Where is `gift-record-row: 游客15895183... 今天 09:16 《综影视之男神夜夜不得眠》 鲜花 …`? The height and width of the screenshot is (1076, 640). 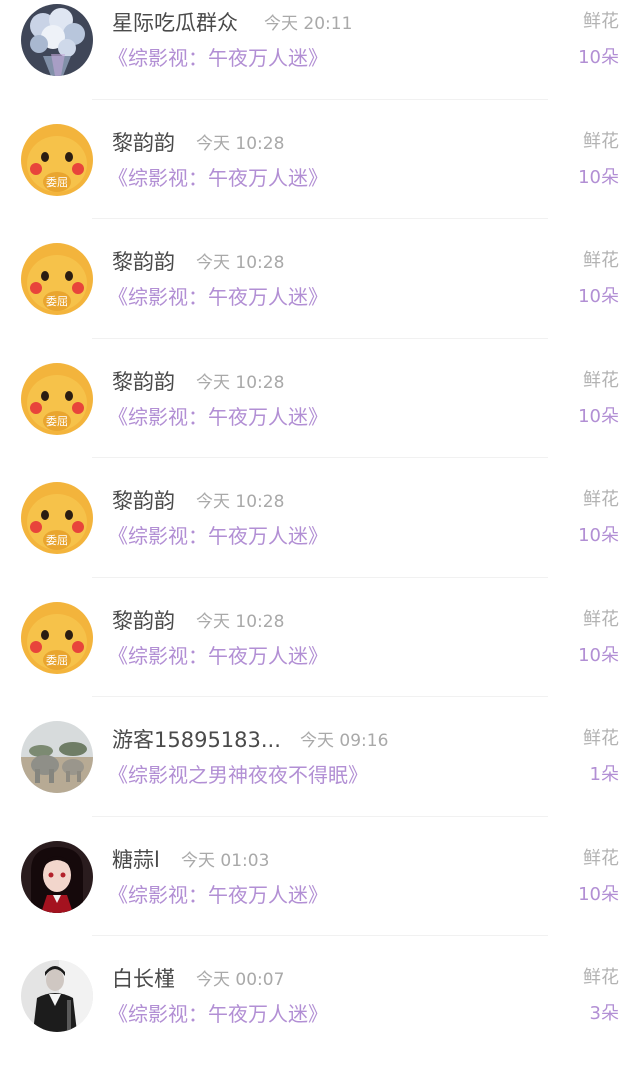 gift-record-row: 游客15895183... 今天 09:16 《综影视之男神夜夜不得眠》 鲜花 … is located at coordinates (320, 777).